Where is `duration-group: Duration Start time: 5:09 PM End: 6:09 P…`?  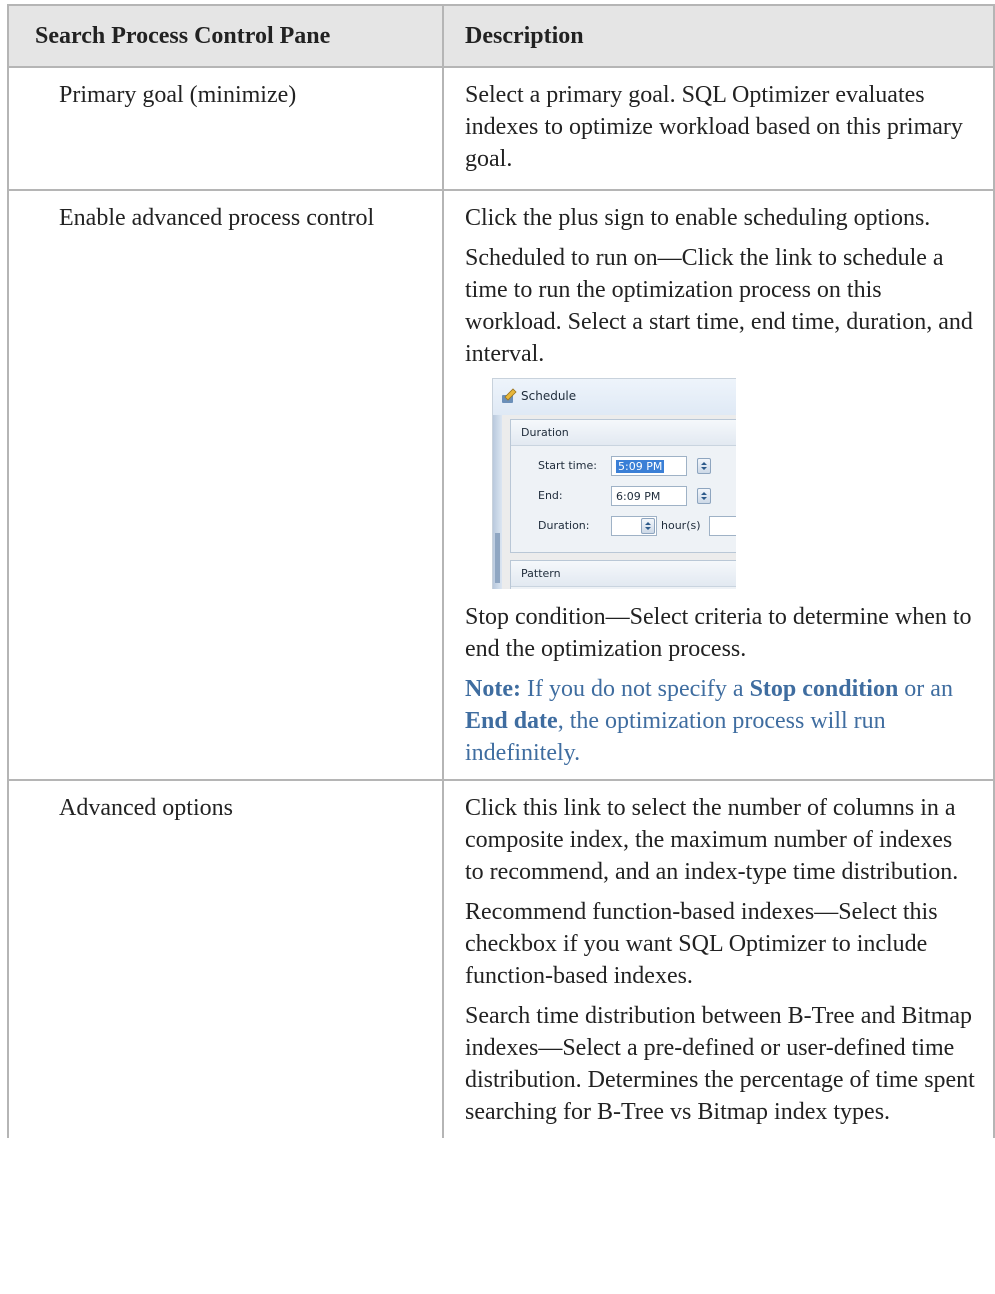 duration-group: Duration Start time: 5:09 PM End: 6:09 P… is located at coordinates (623, 486).